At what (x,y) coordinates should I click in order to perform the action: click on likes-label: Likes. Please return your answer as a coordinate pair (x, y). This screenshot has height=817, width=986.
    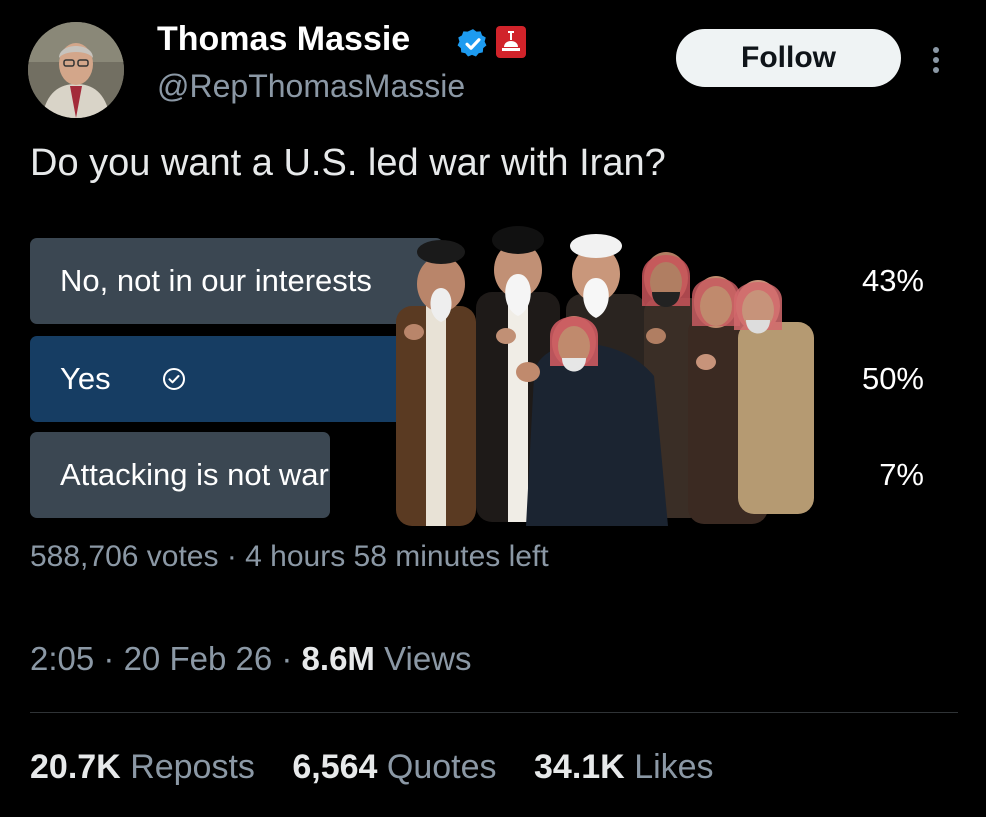
    Looking at the image, I should click on (674, 767).